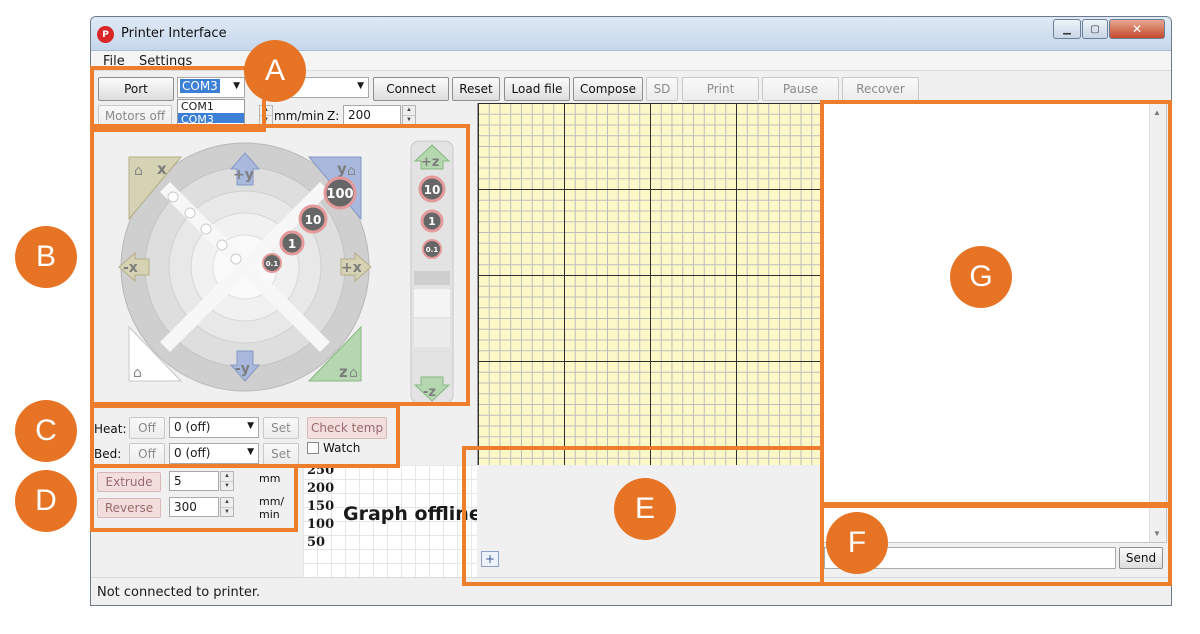 The image size is (1200, 634). What do you see at coordinates (333, 116) in the screenshot?
I see `z-label: Z:` at bounding box center [333, 116].